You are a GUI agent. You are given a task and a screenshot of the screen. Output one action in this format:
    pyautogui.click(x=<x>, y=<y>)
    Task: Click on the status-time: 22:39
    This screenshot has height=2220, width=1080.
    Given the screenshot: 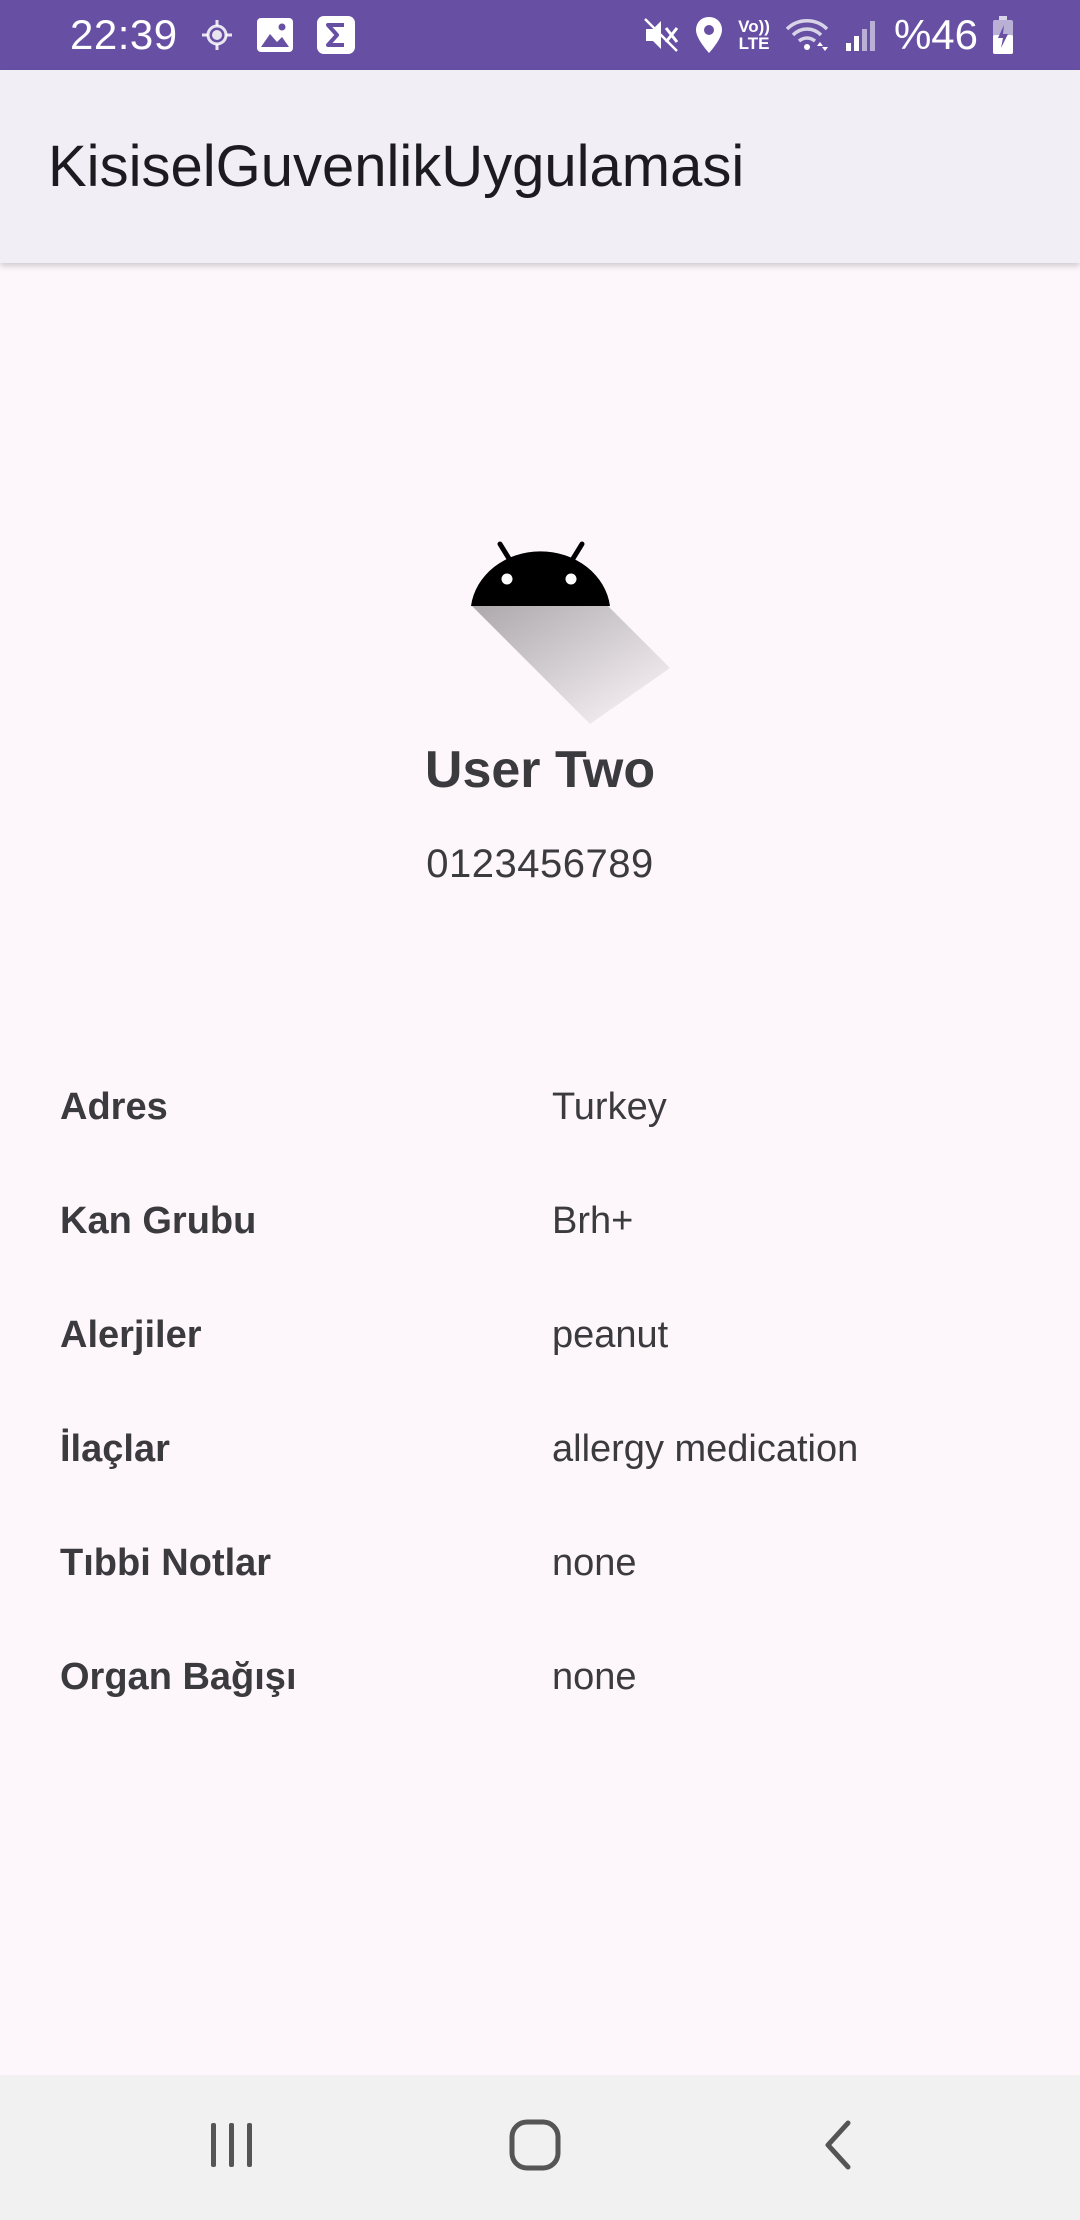 What is the action you would take?
    pyautogui.click(x=124, y=34)
    